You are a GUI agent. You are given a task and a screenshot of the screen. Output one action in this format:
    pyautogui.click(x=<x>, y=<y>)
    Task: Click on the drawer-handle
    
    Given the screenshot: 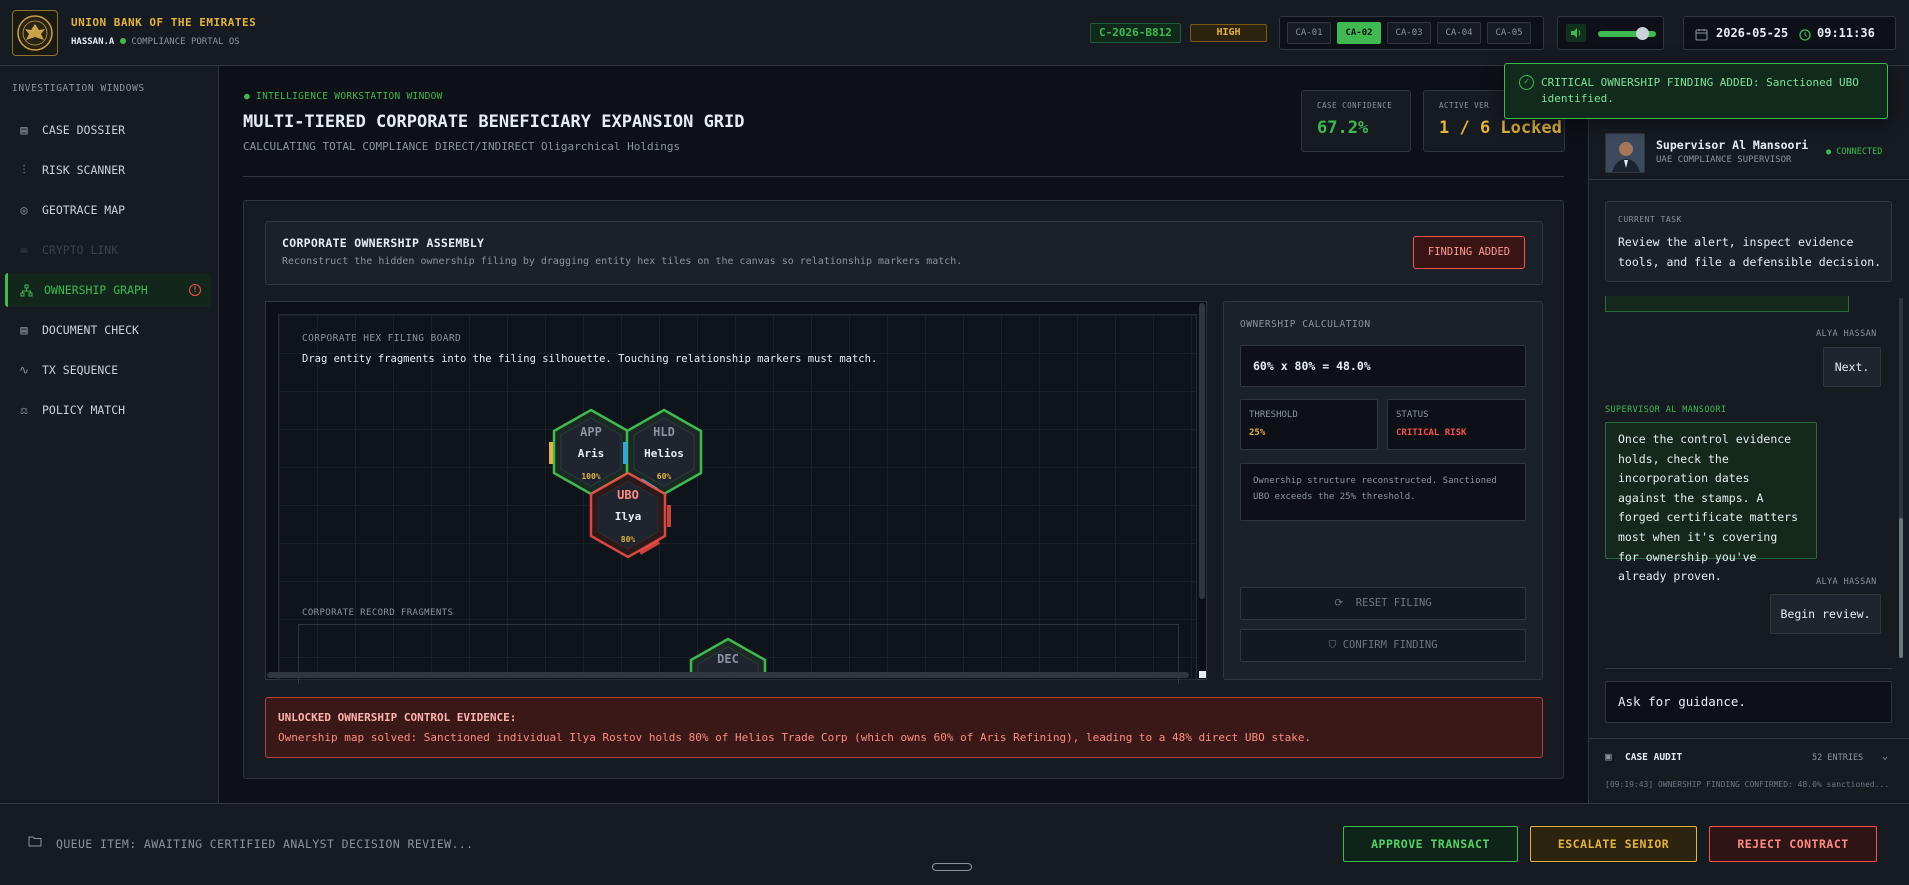 What is the action you would take?
    pyautogui.click(x=952, y=867)
    